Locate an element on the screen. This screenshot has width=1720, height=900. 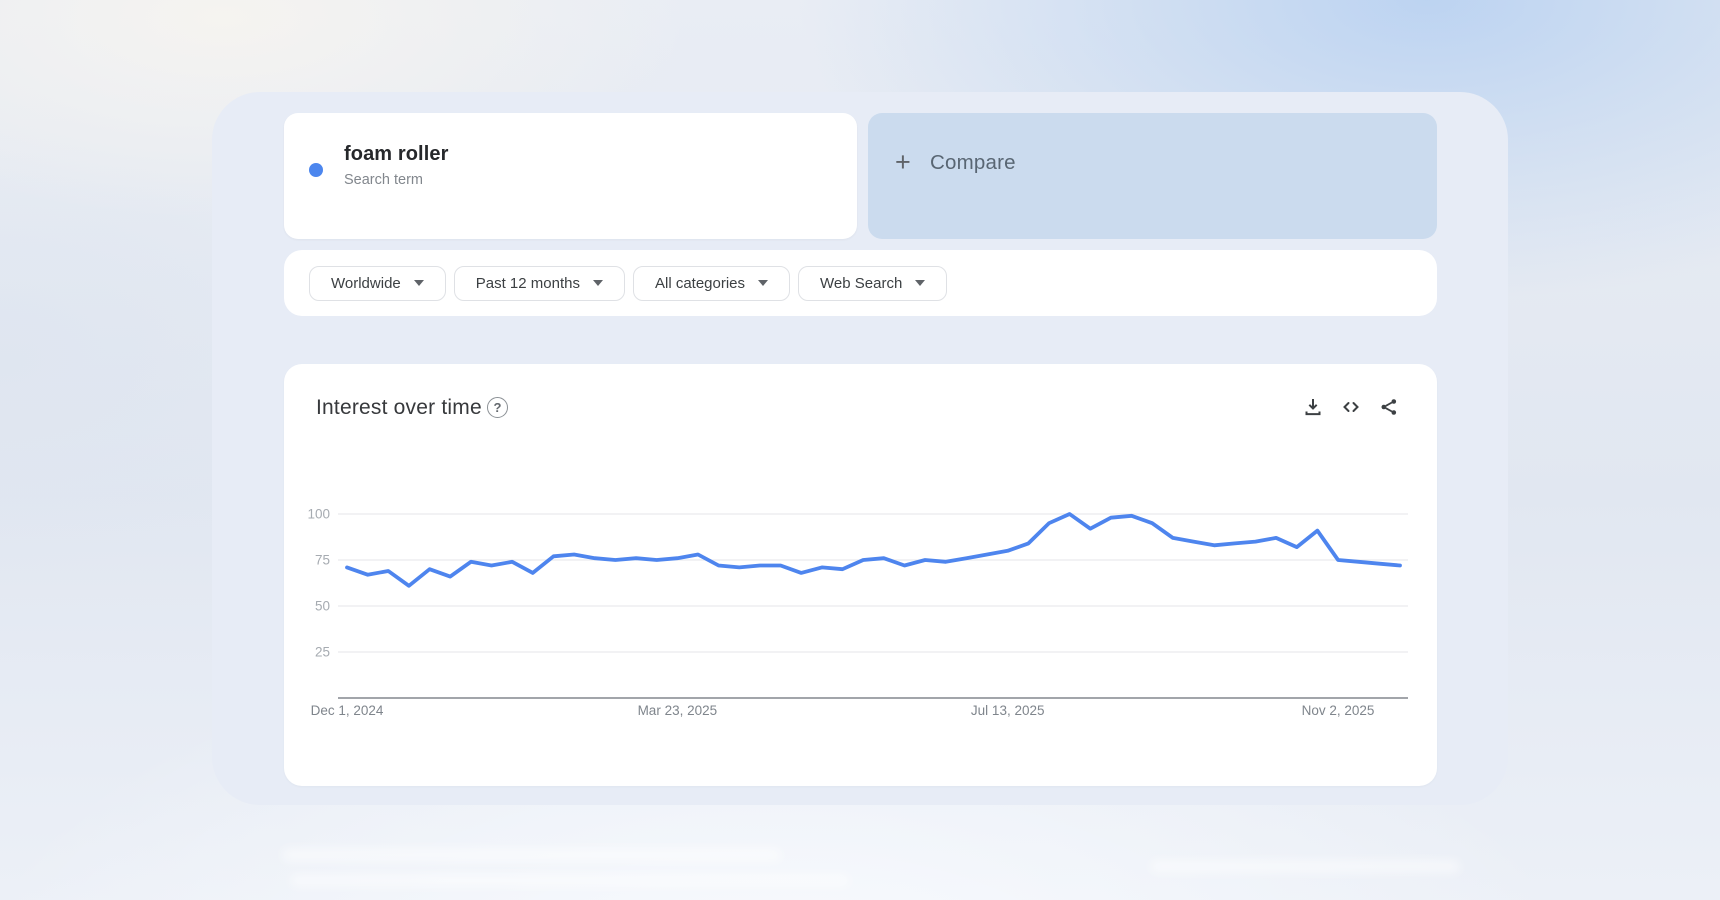
search-term-label: foam roller is located at coordinates (396, 154).